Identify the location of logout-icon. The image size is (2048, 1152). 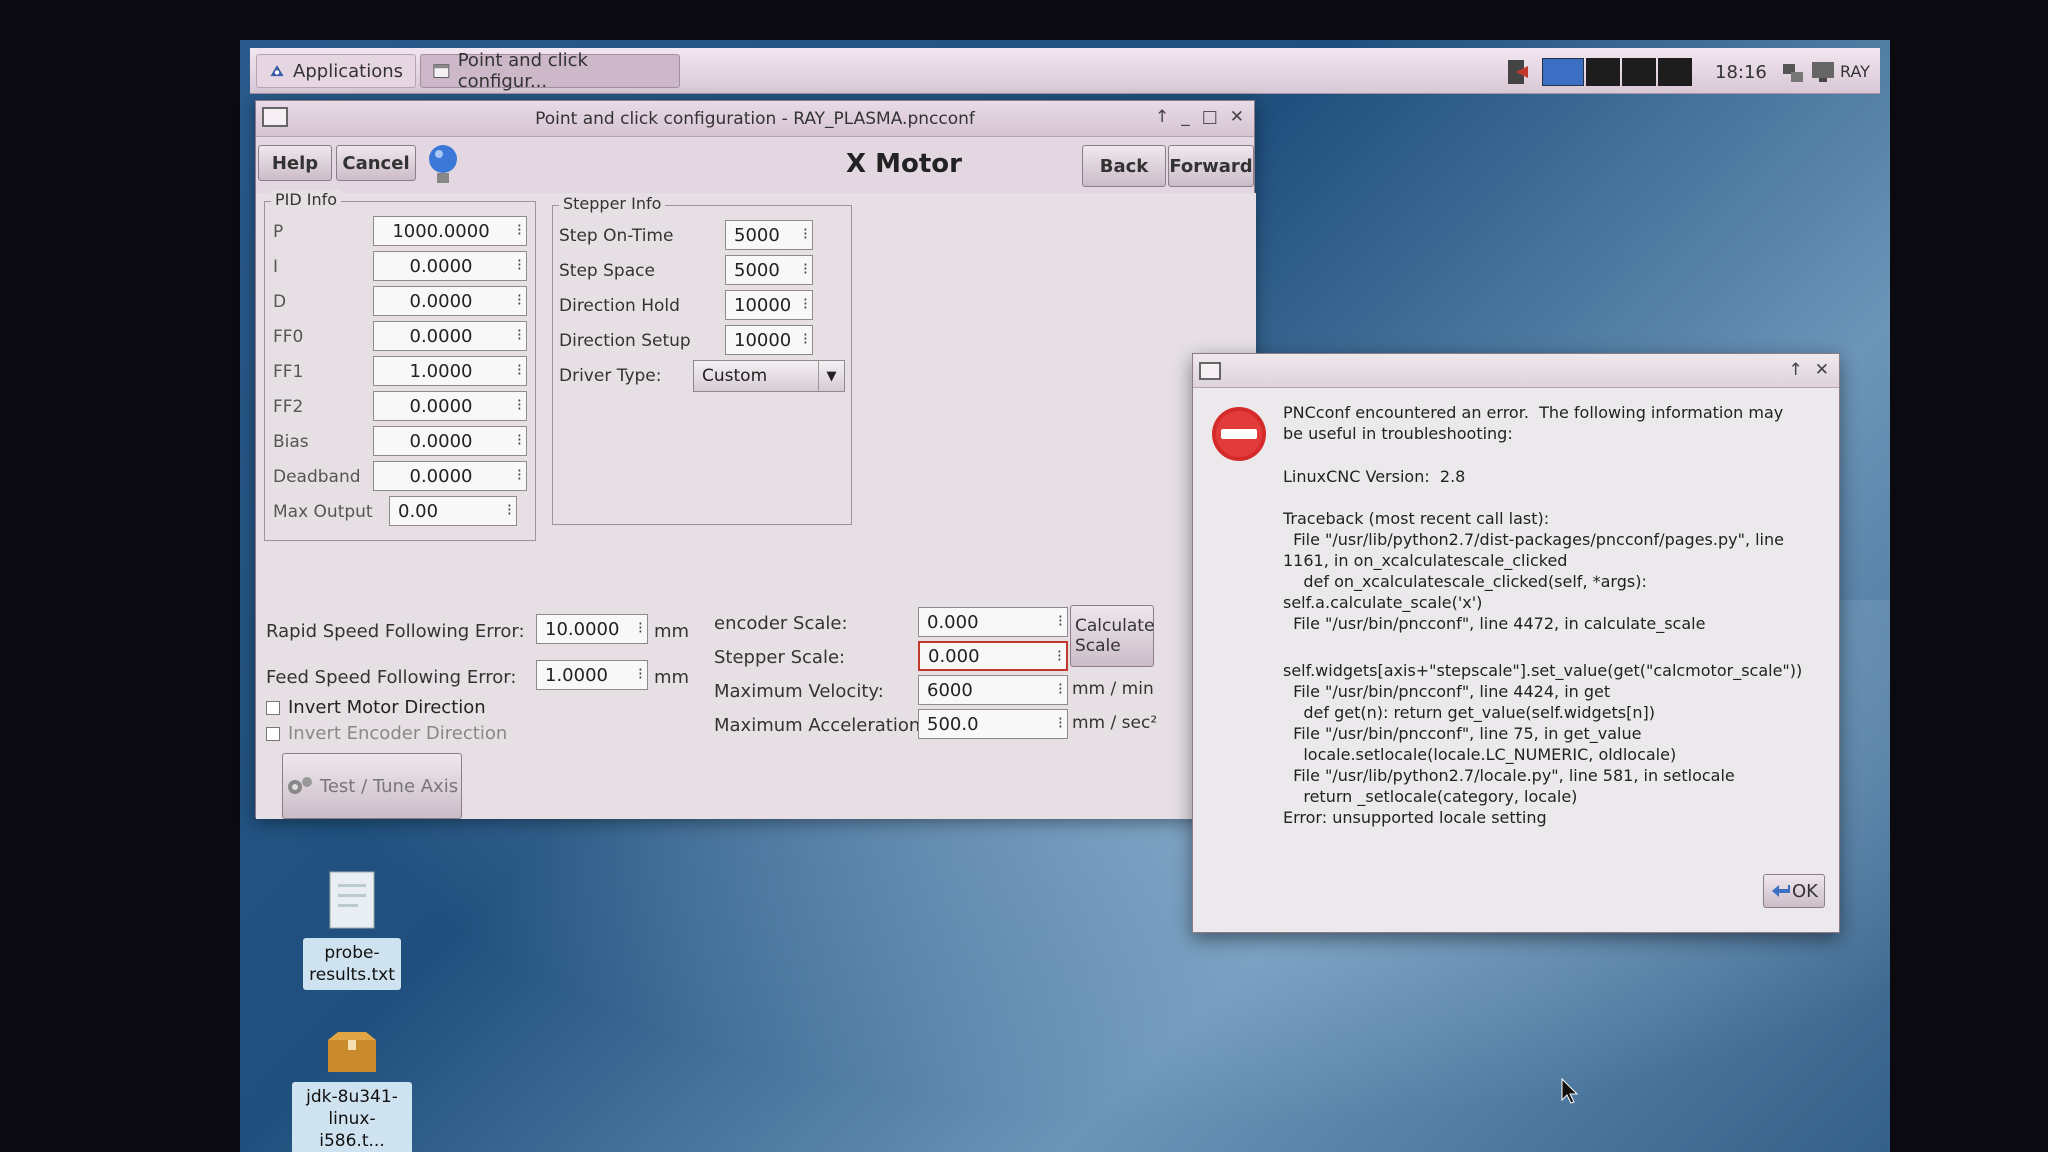
(1517, 72).